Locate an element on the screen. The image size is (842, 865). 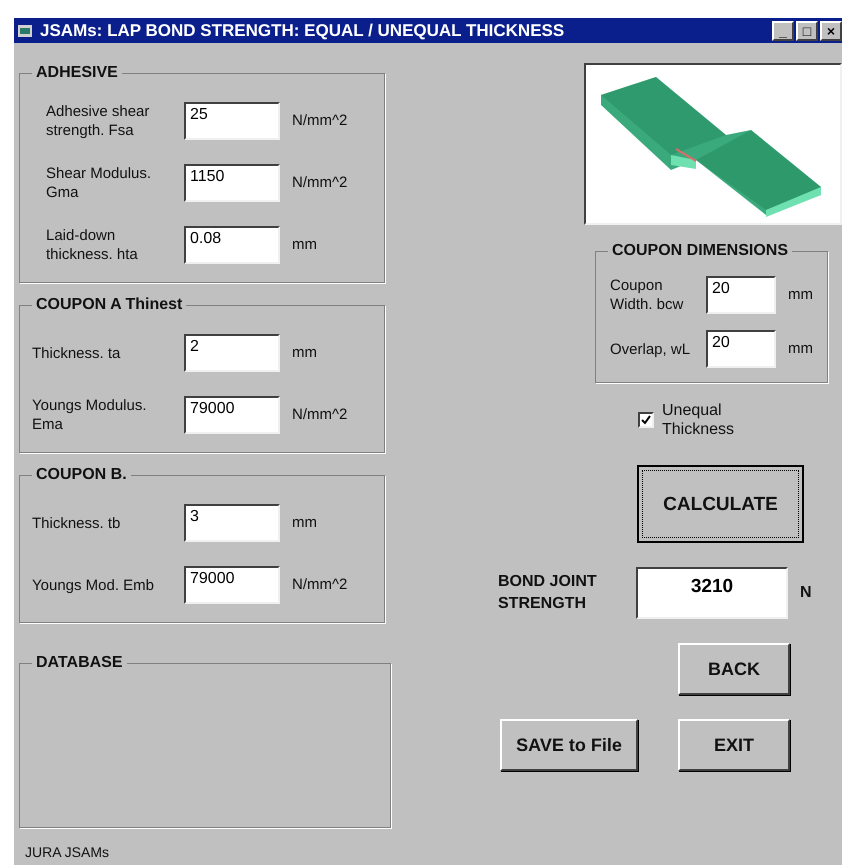
field-label: Laid-down thickness. hta is located at coordinates (92, 245).